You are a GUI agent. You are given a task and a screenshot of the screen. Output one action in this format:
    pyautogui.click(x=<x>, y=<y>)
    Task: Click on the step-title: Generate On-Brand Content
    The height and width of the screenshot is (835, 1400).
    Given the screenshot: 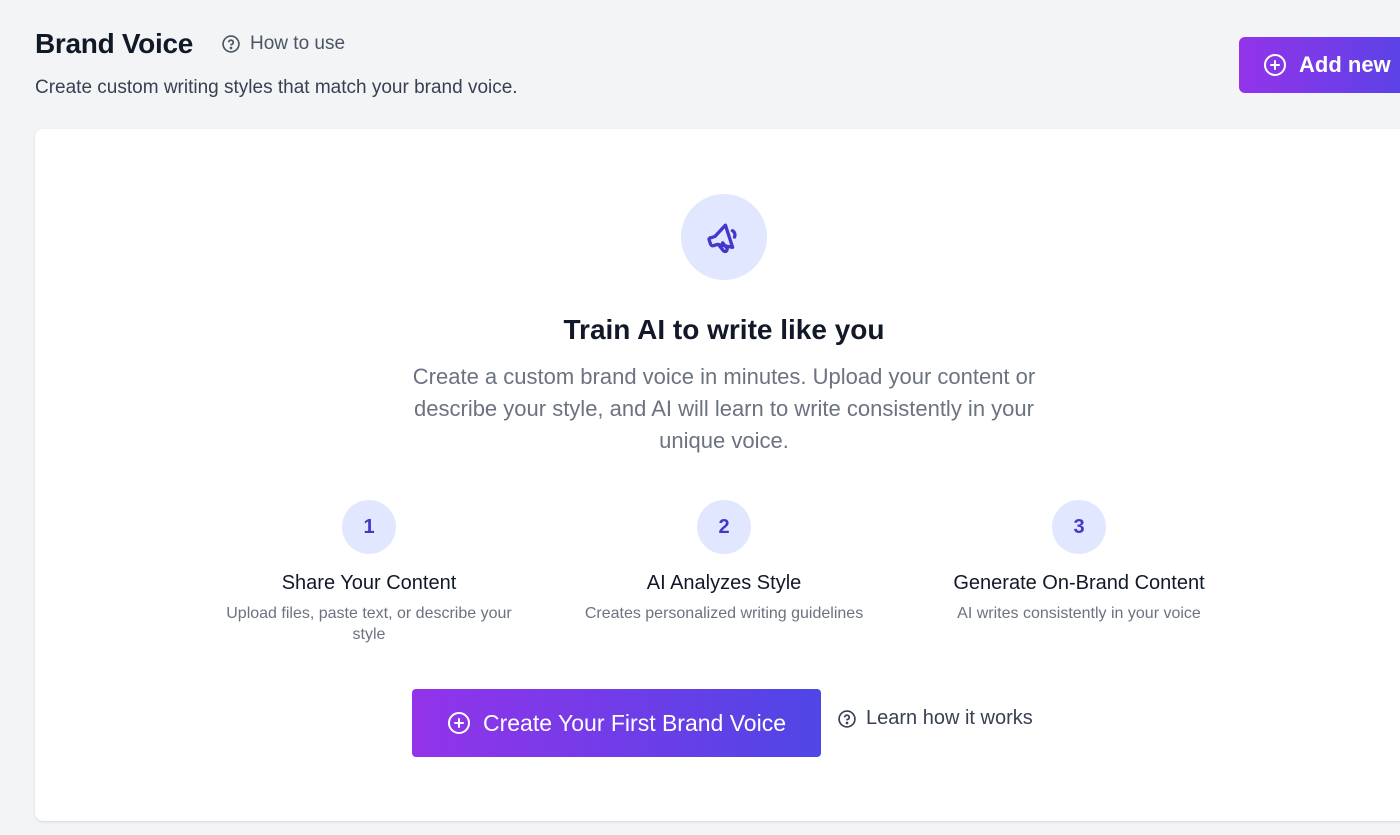 What is the action you would take?
    pyautogui.click(x=1079, y=583)
    